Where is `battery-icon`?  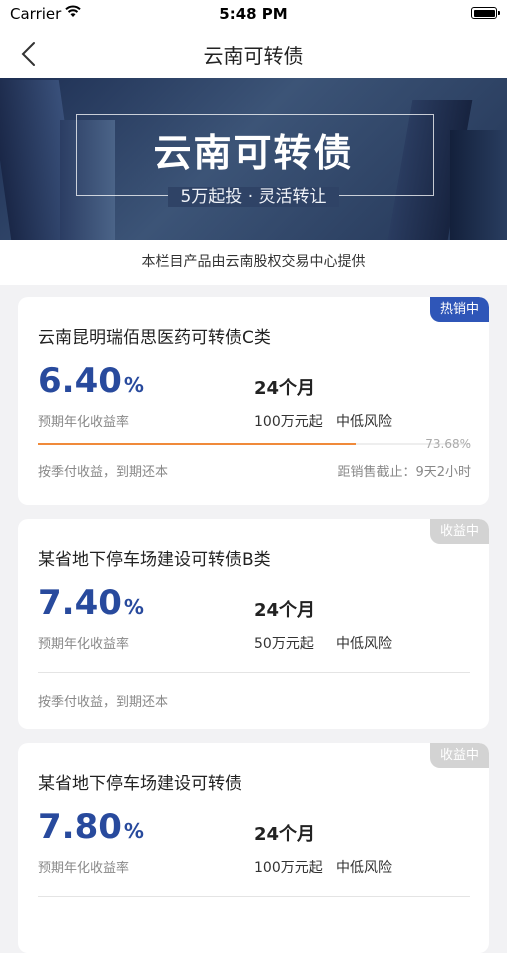
battery-icon is located at coordinates (485, 13).